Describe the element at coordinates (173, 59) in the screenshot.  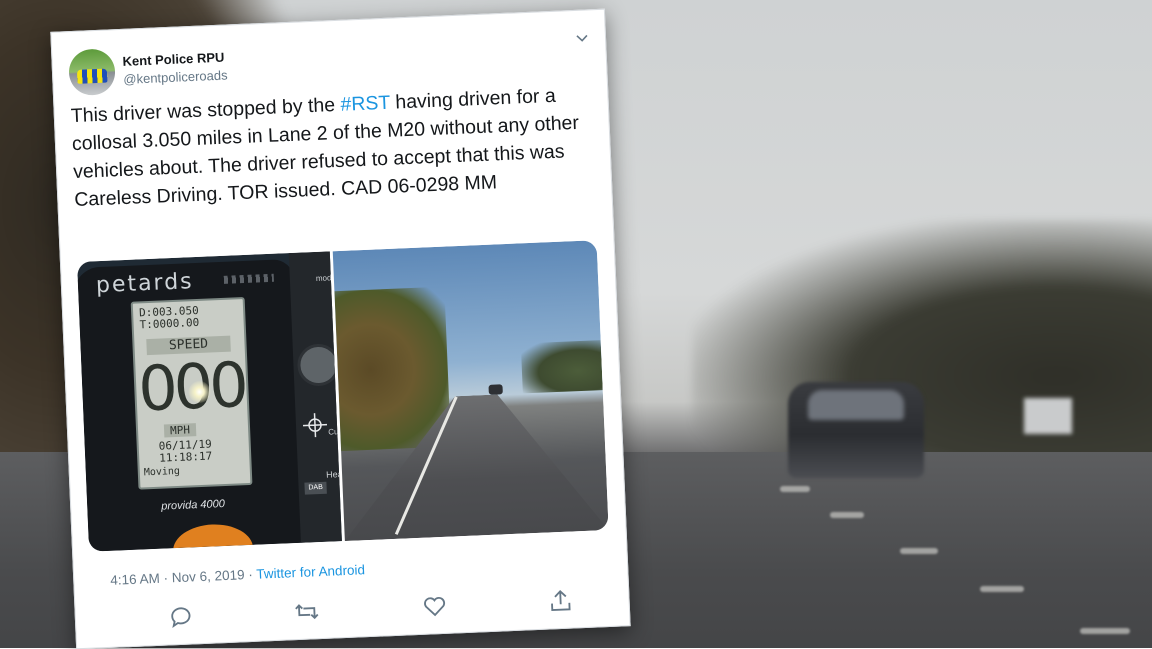
I see `display-name: Kent Police RPU` at that location.